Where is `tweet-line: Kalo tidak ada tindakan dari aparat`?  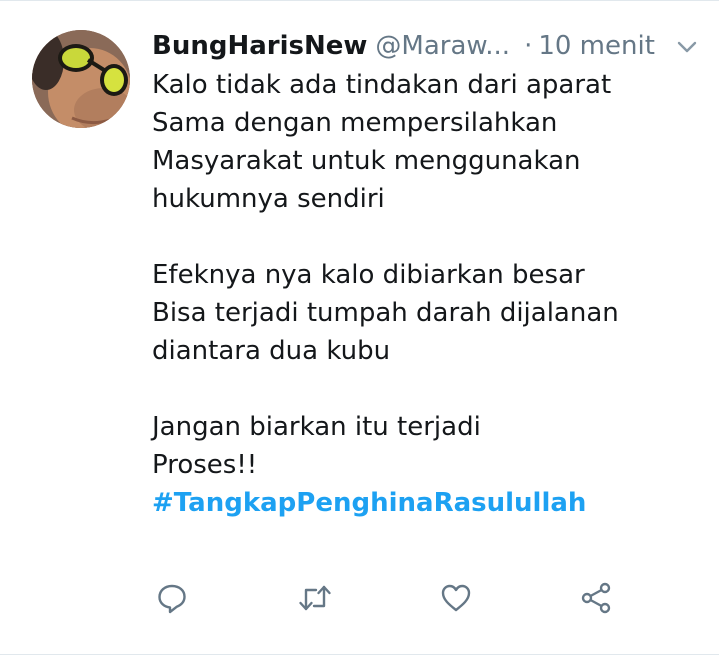
tweet-line: Kalo tidak ada tindakan dari aparat is located at coordinates (382, 85).